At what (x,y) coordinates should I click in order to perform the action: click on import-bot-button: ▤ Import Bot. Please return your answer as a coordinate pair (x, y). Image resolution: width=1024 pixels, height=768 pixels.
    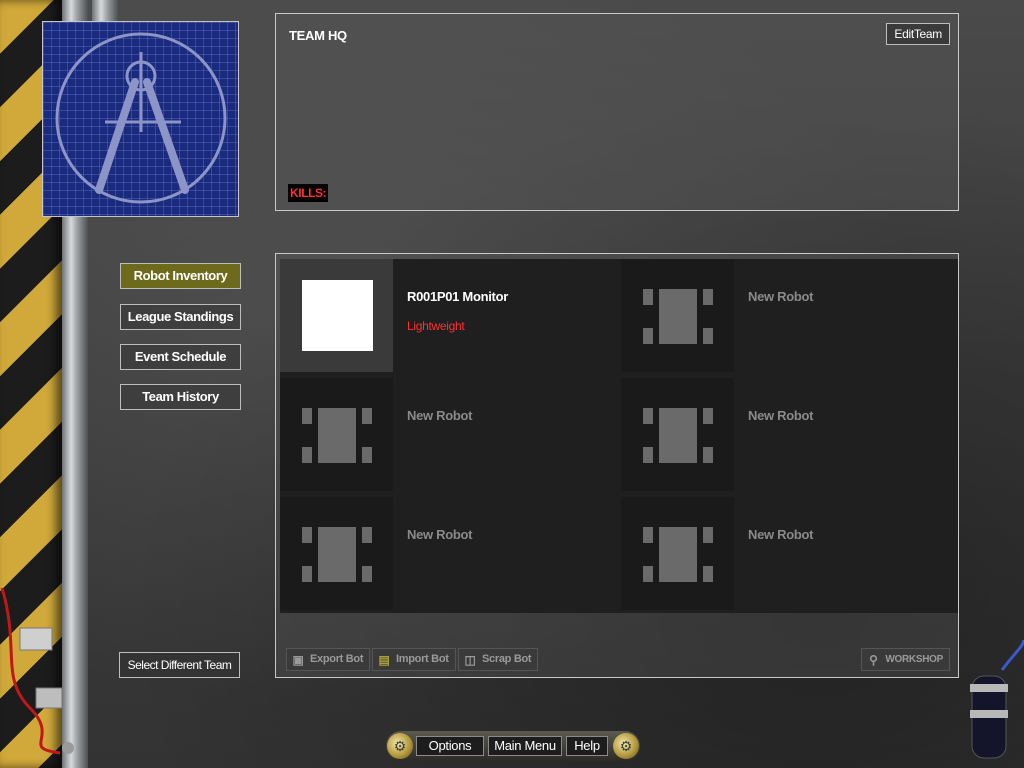
    Looking at the image, I should click on (414, 659).